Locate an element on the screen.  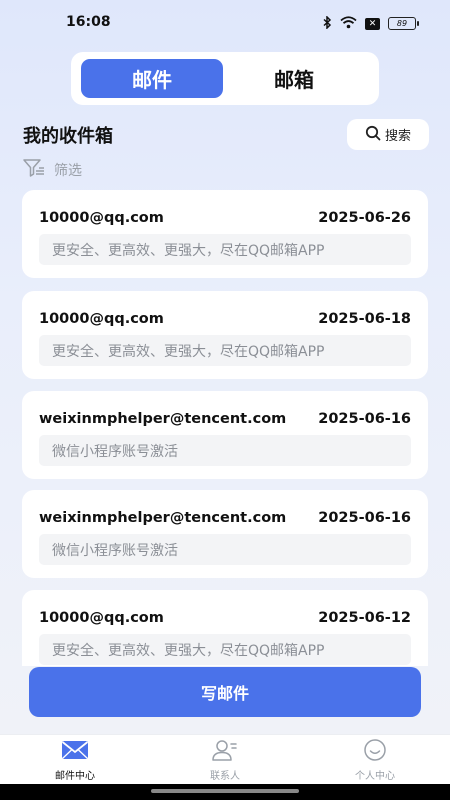
compose-button: 写邮件 is located at coordinates (225, 692).